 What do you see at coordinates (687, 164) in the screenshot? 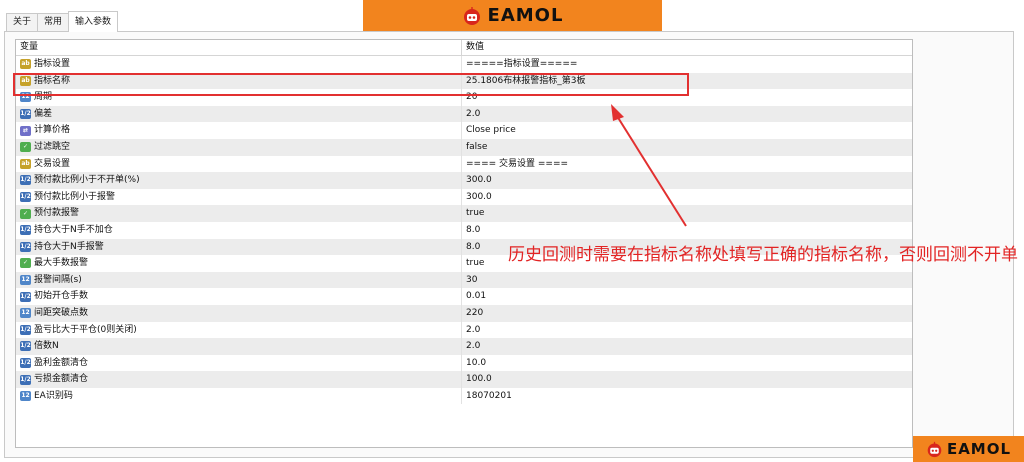
I see `parameter-value: ==== 交易设置 ====` at bounding box center [687, 164].